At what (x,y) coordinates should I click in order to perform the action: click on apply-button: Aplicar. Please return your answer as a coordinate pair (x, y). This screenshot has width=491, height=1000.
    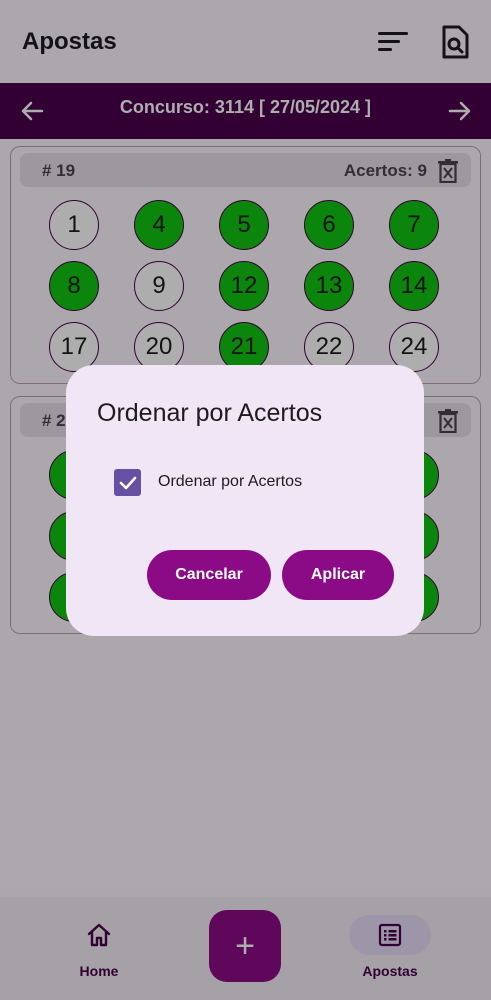
    Looking at the image, I should click on (338, 575).